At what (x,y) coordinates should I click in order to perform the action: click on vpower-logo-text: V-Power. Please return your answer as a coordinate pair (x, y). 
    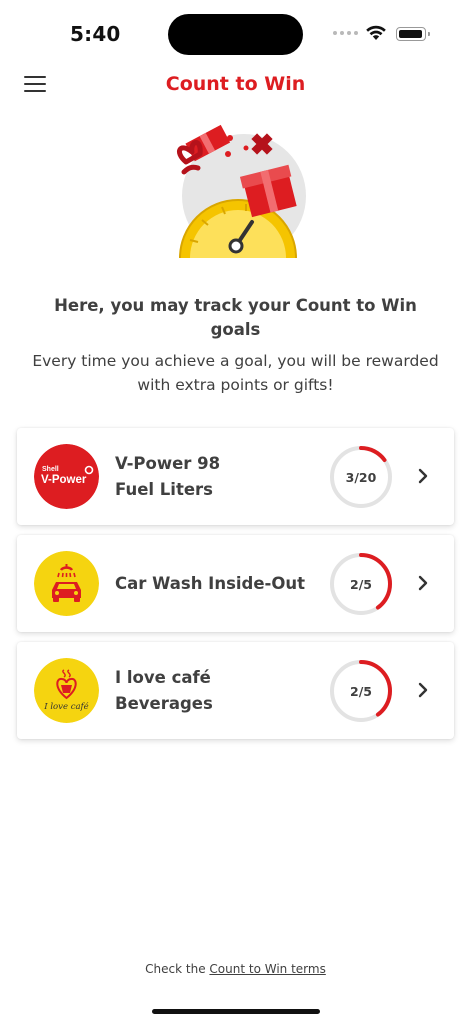
    Looking at the image, I should click on (64, 480).